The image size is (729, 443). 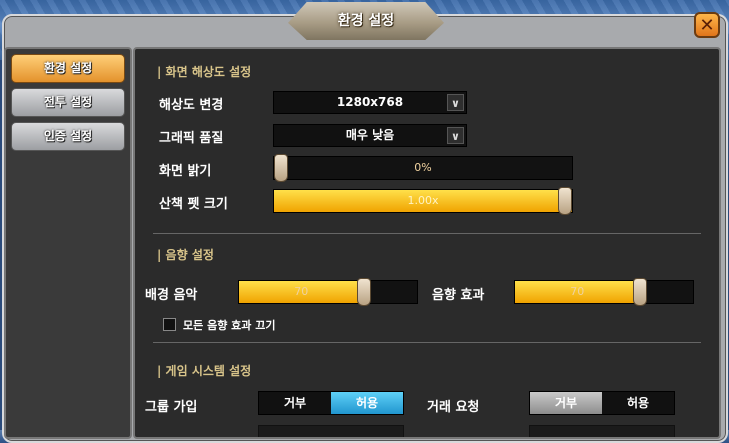 I want to click on sidebar-item-auth: 인증 설정, so click(x=68, y=136).